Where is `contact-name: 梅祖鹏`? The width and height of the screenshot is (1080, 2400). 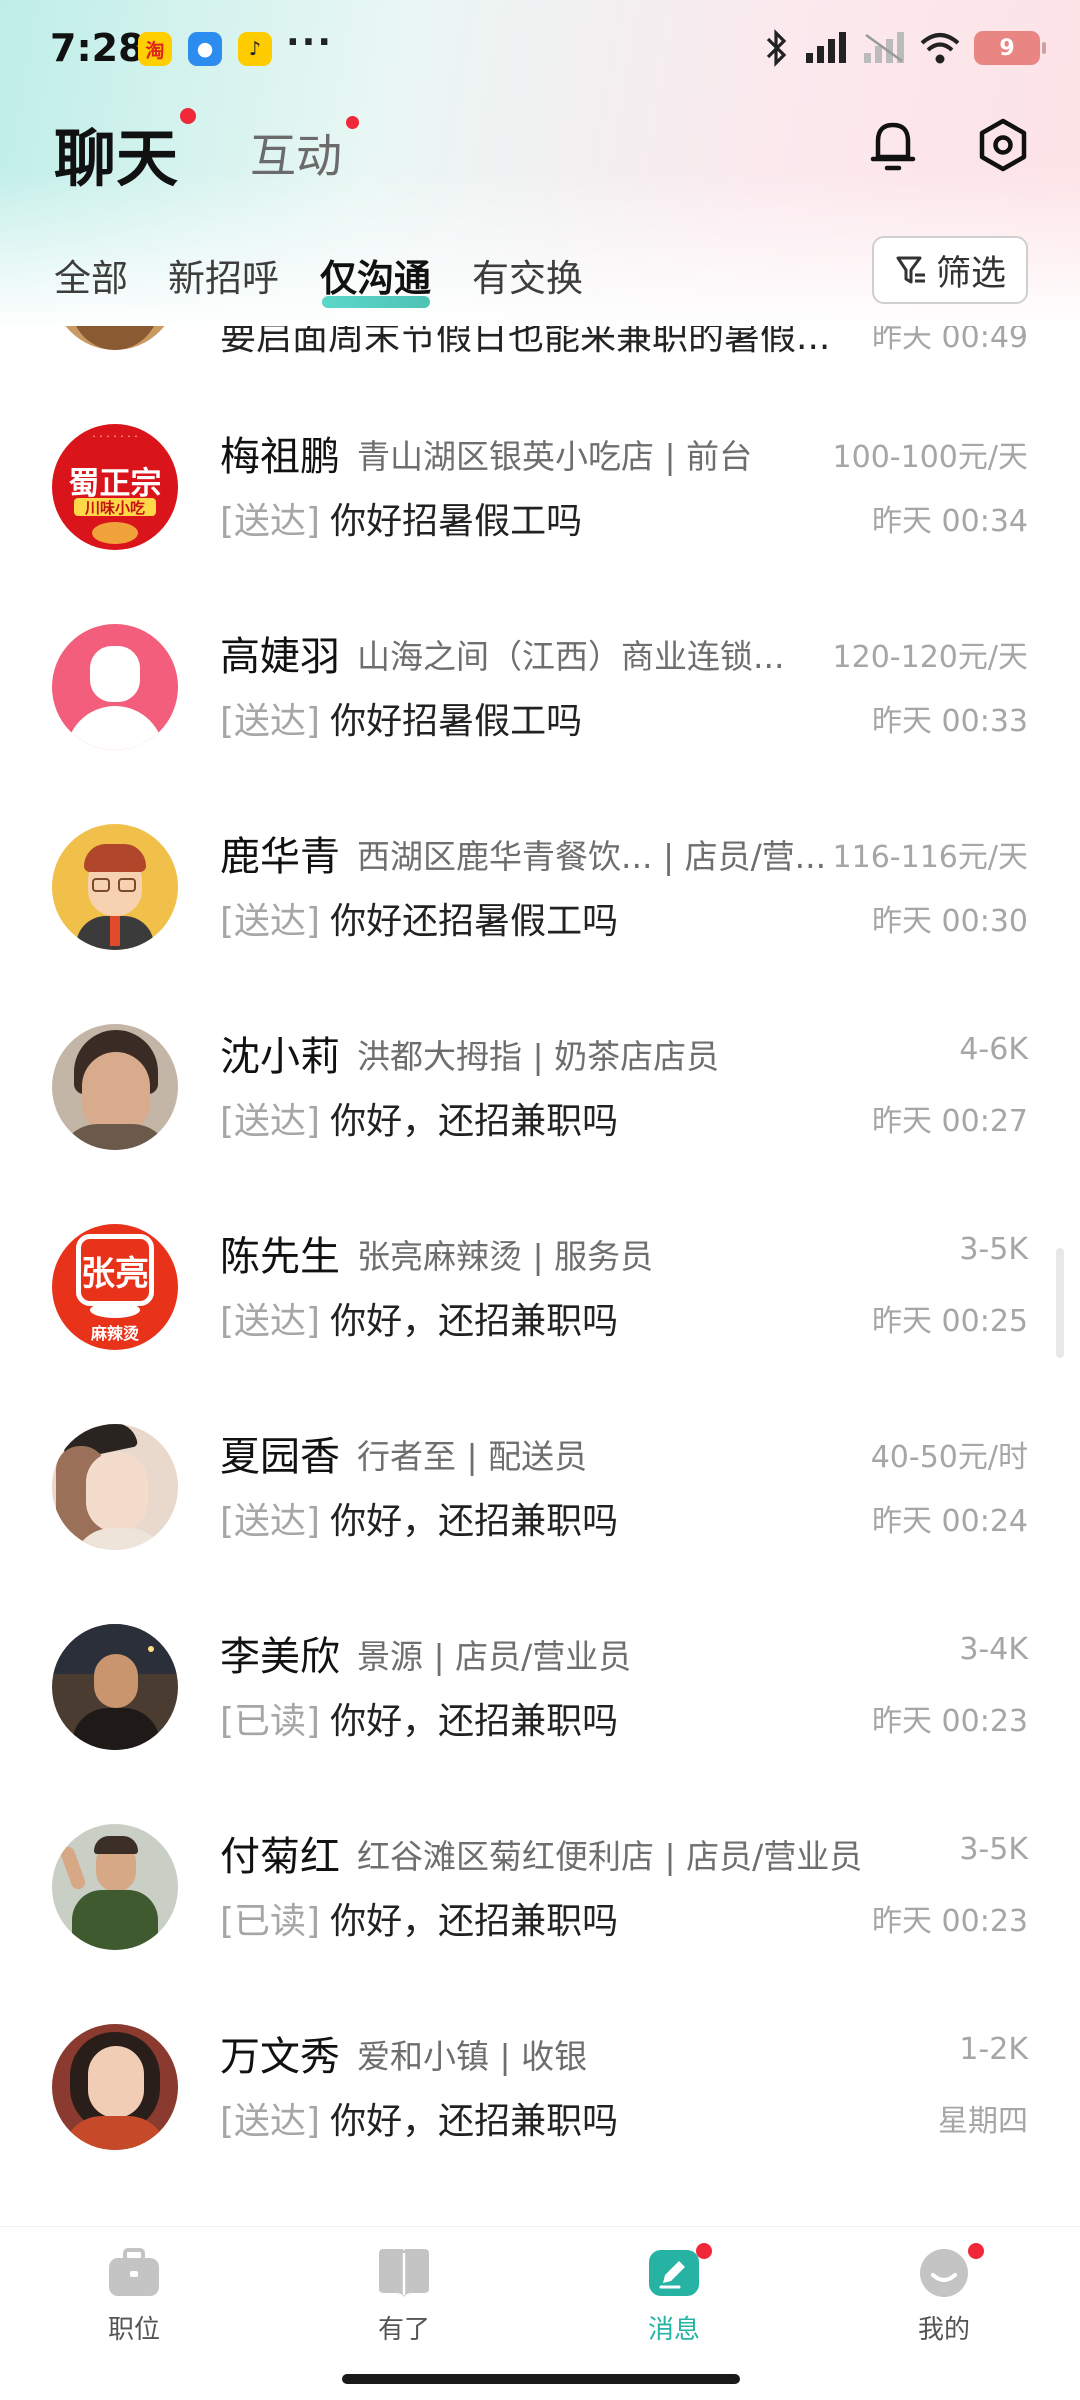 contact-name: 梅祖鹏 is located at coordinates (280, 457).